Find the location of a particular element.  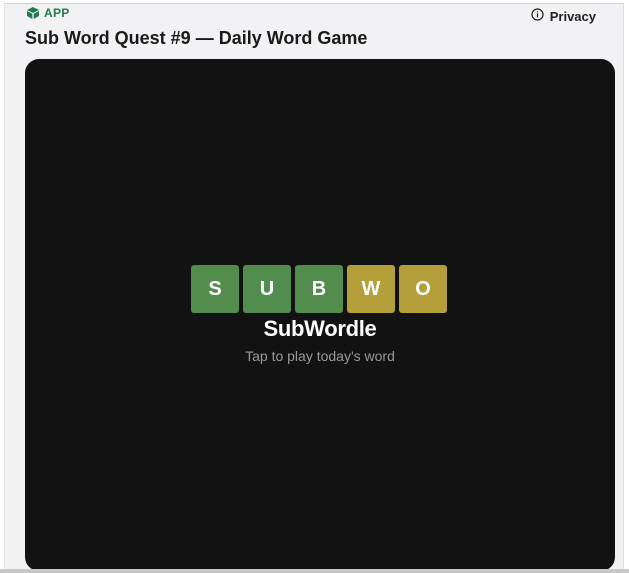

privacy-label: Privacy is located at coordinates (572, 16).